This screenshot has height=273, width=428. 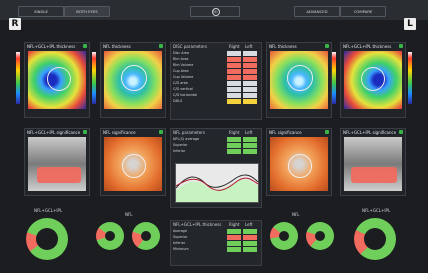 I want to click on tab-compare: COMPARE, so click(x=363, y=11).